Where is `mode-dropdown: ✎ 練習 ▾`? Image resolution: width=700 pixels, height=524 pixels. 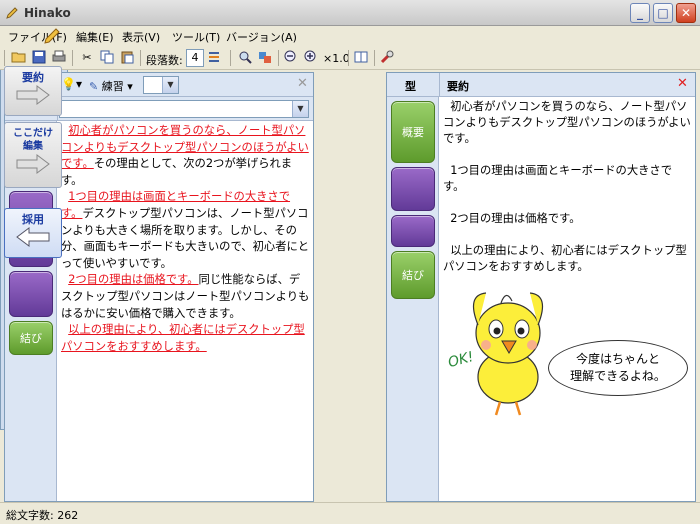 mode-dropdown: ✎ 練習 ▾ is located at coordinates (111, 86).